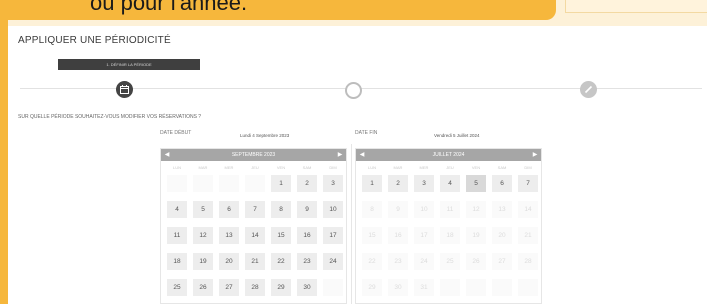 The width and height of the screenshot is (707, 304). Describe the element at coordinates (333, 183) in the screenshot. I see `start-calendar-day-cell: 3` at that location.